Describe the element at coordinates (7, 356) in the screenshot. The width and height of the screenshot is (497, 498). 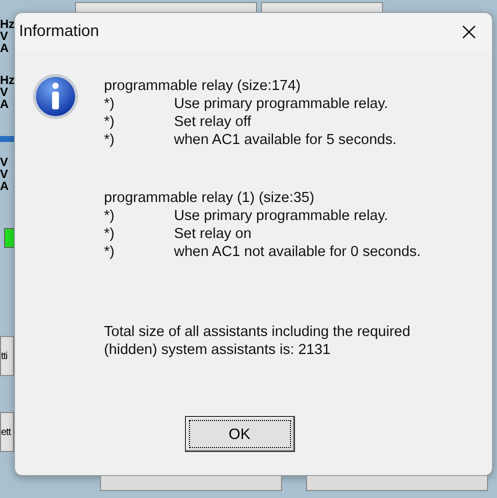
I see `background-button: tti` at that location.